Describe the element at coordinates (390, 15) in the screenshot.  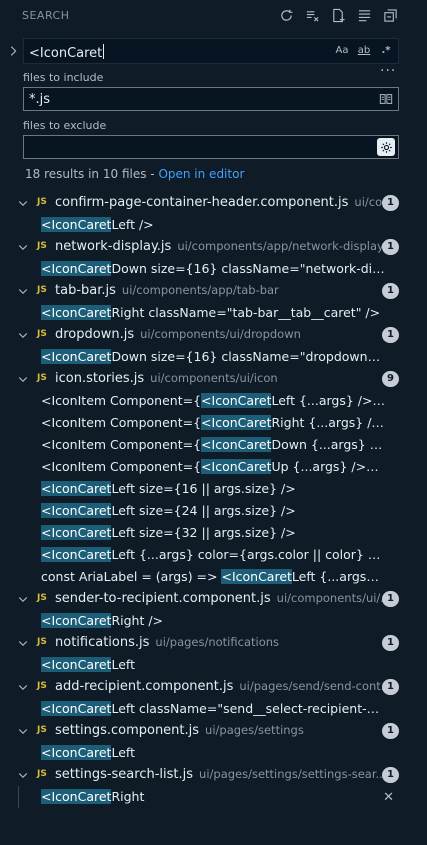
I see `collapse-all-icon` at that location.